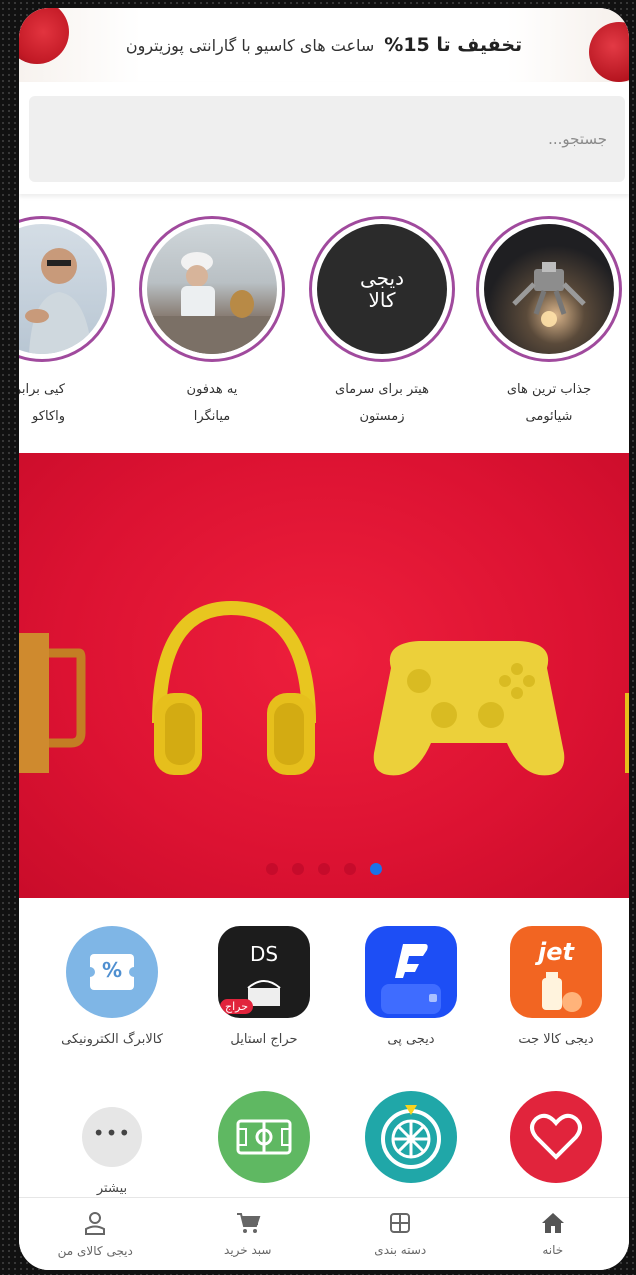 The image size is (636, 1275). What do you see at coordinates (324, 688) in the screenshot?
I see `hero-slide-image` at bounding box center [324, 688].